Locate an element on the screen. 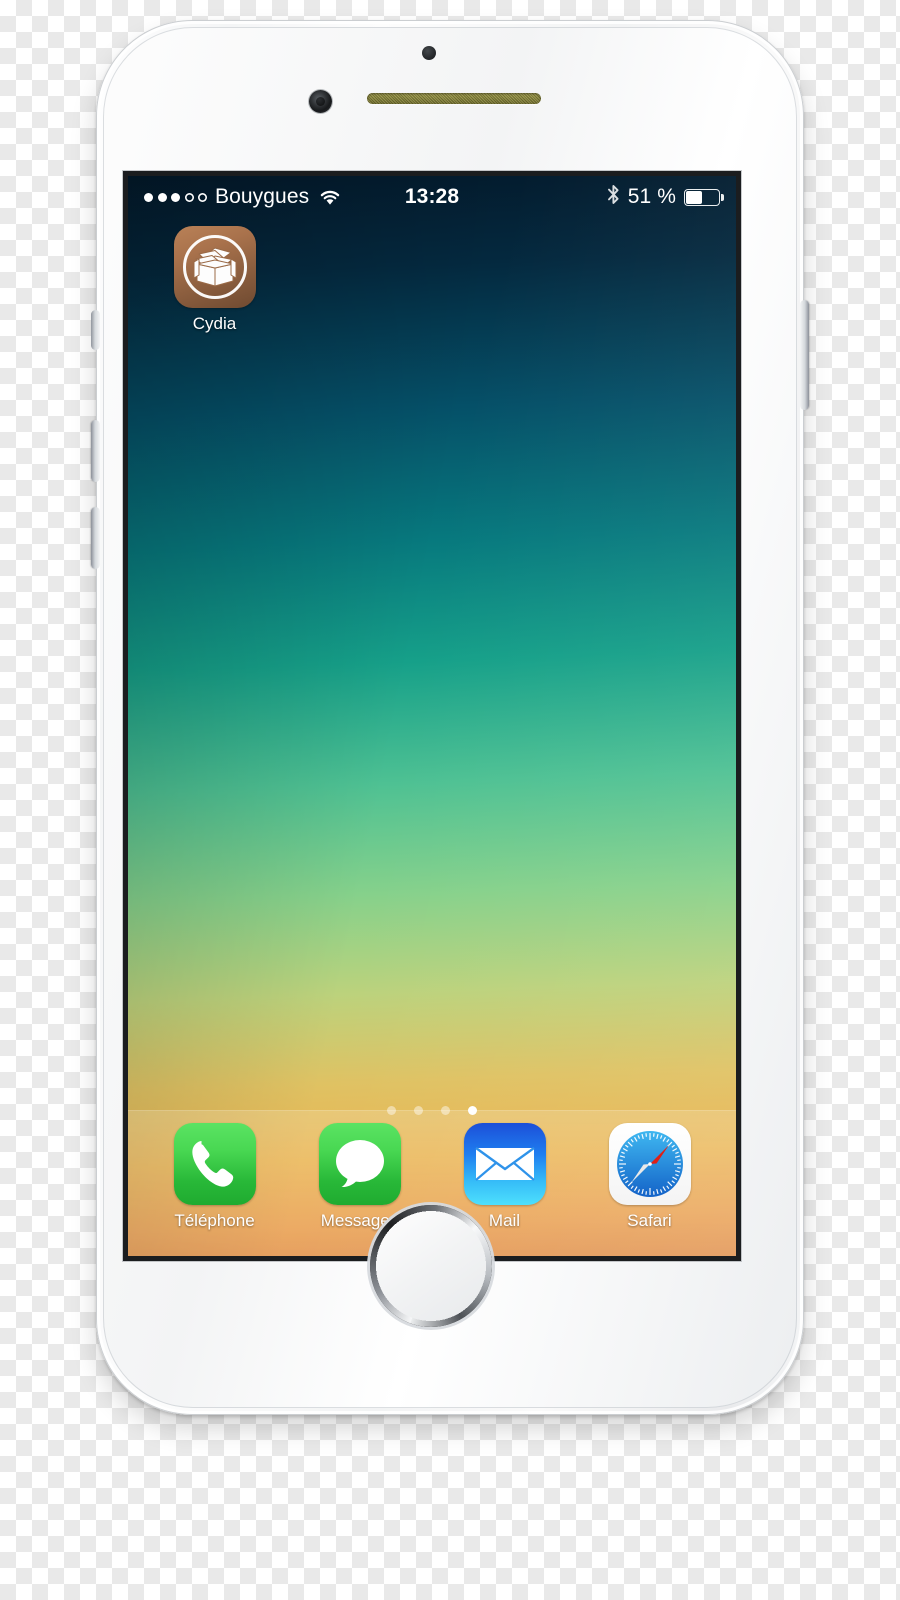  home-button is located at coordinates (431, 1266).